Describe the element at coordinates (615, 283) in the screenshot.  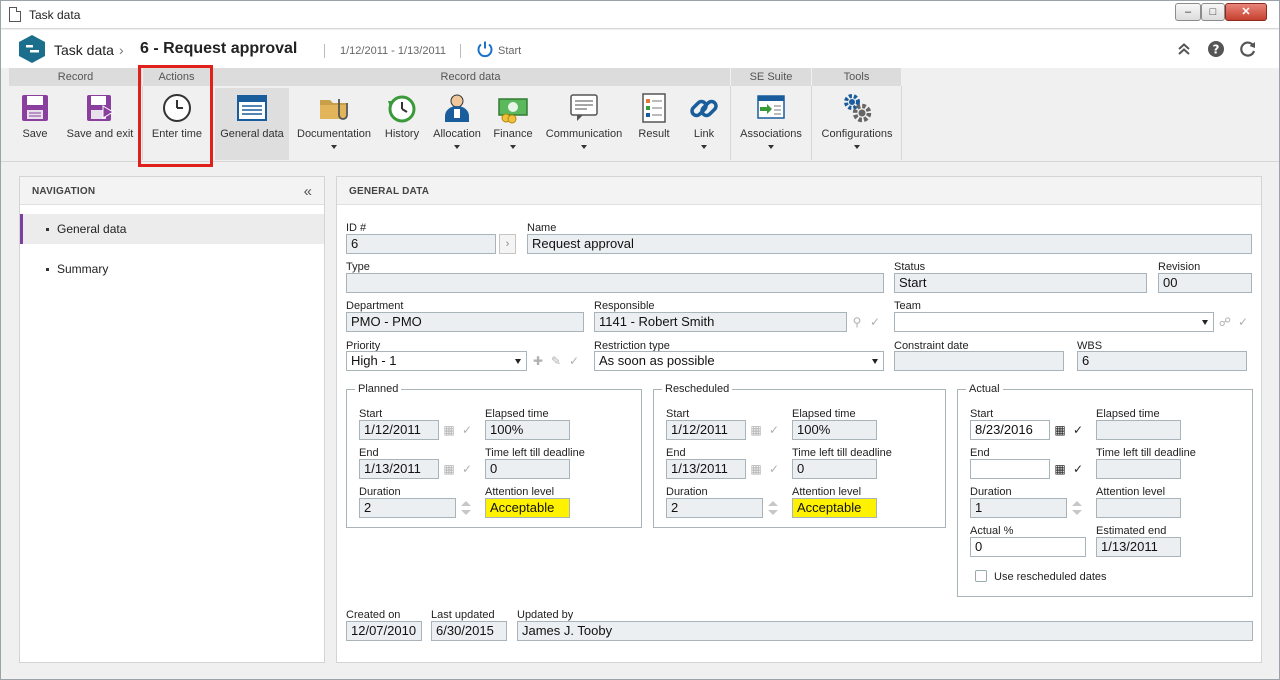
I see `type-field` at that location.